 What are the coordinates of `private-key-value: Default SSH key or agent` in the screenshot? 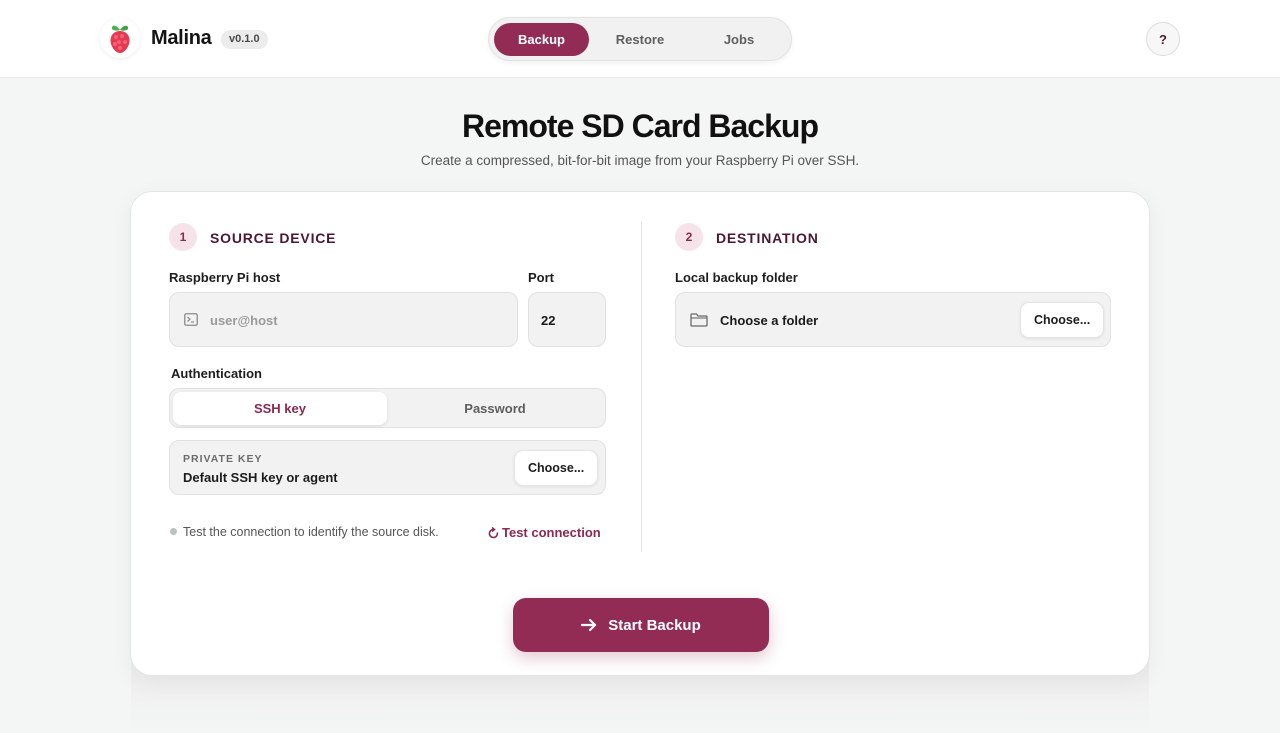 It's located at (260, 477).